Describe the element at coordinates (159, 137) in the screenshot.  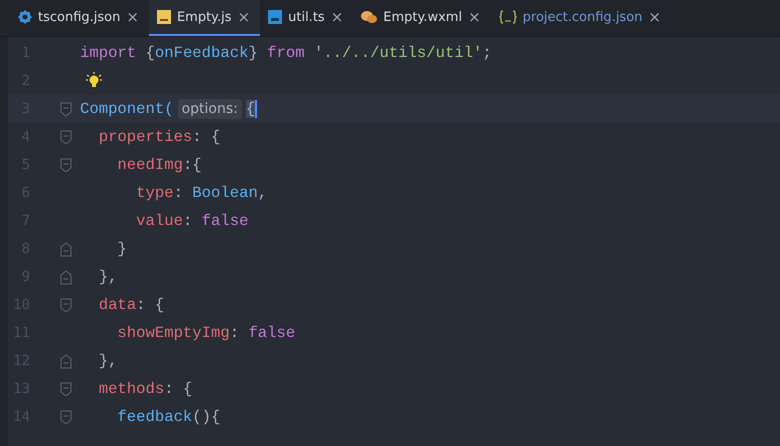
I see `code-line: properties: {` at that location.